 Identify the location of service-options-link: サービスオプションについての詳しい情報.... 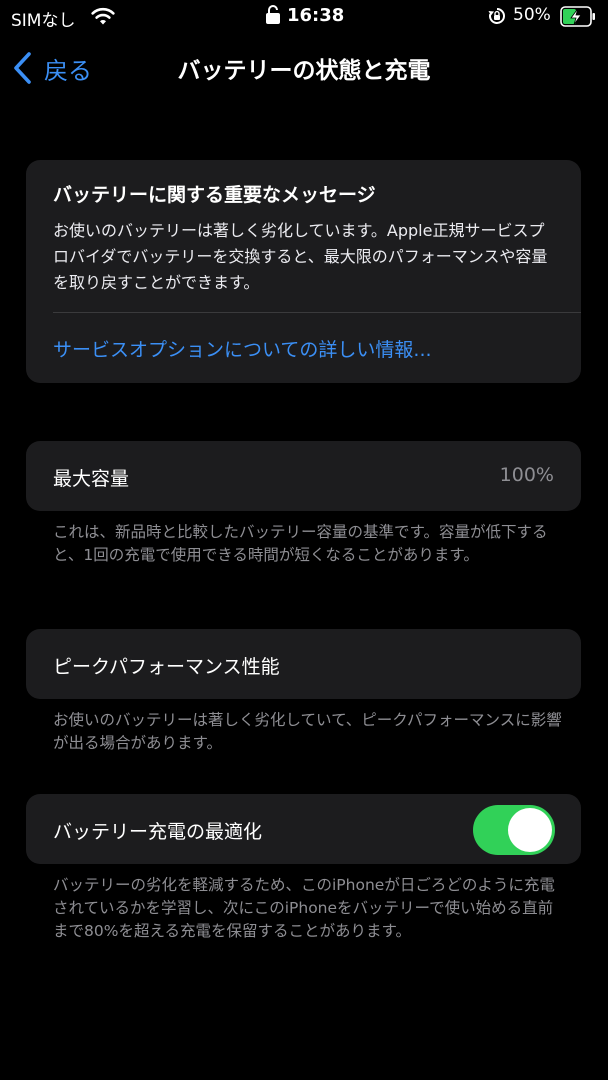
(242, 348).